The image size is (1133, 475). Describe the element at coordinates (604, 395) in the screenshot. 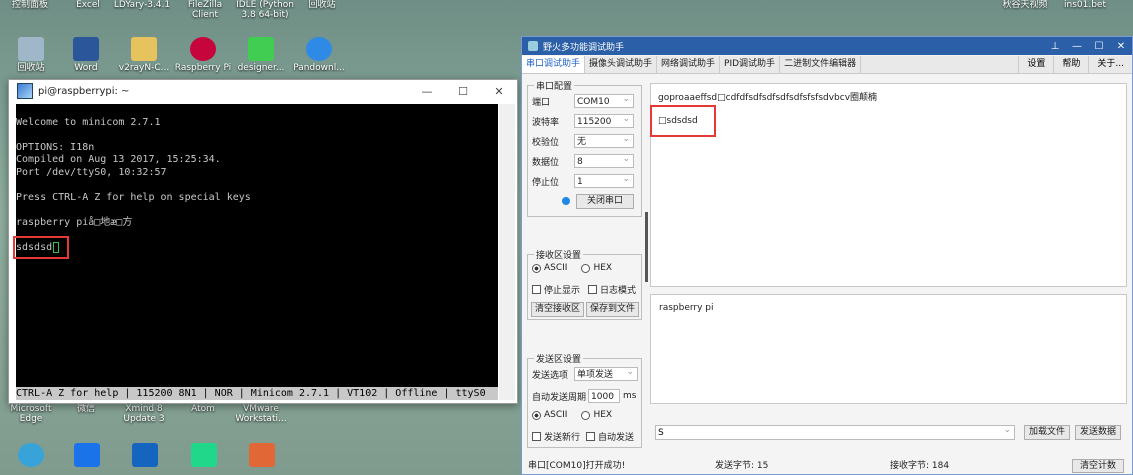

I see `auto-period-input: 1000` at that location.